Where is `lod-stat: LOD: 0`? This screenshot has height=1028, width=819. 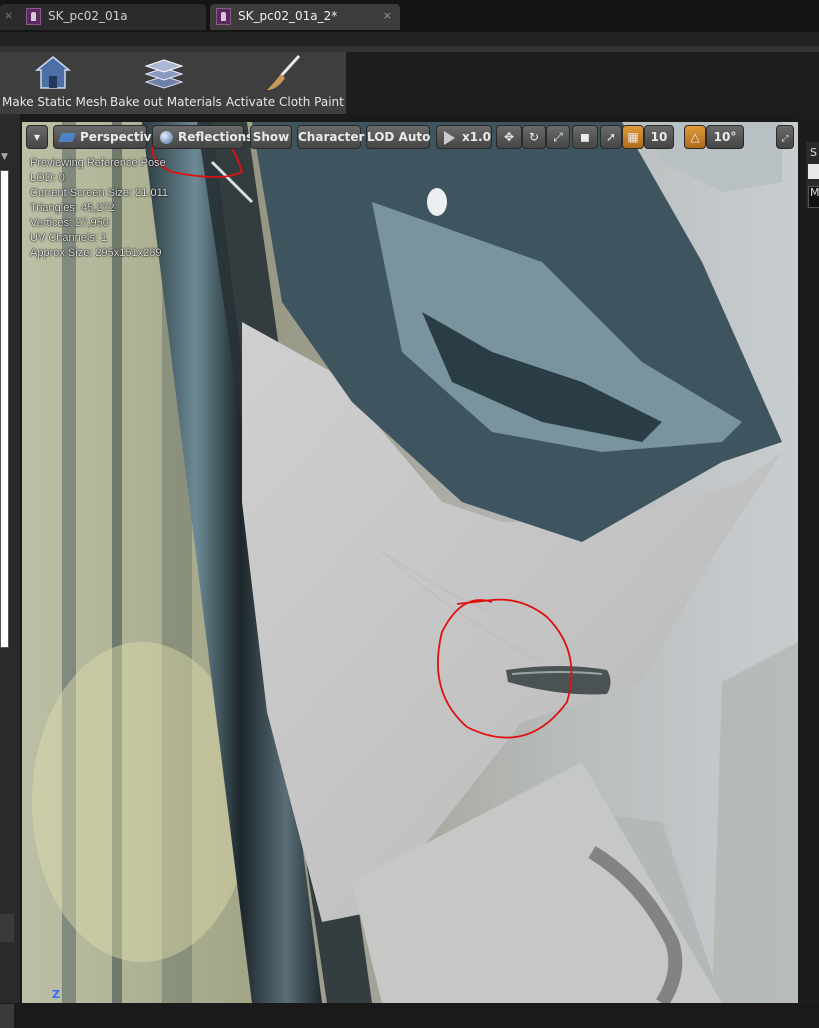 lod-stat: LOD: 0 is located at coordinates (47, 178).